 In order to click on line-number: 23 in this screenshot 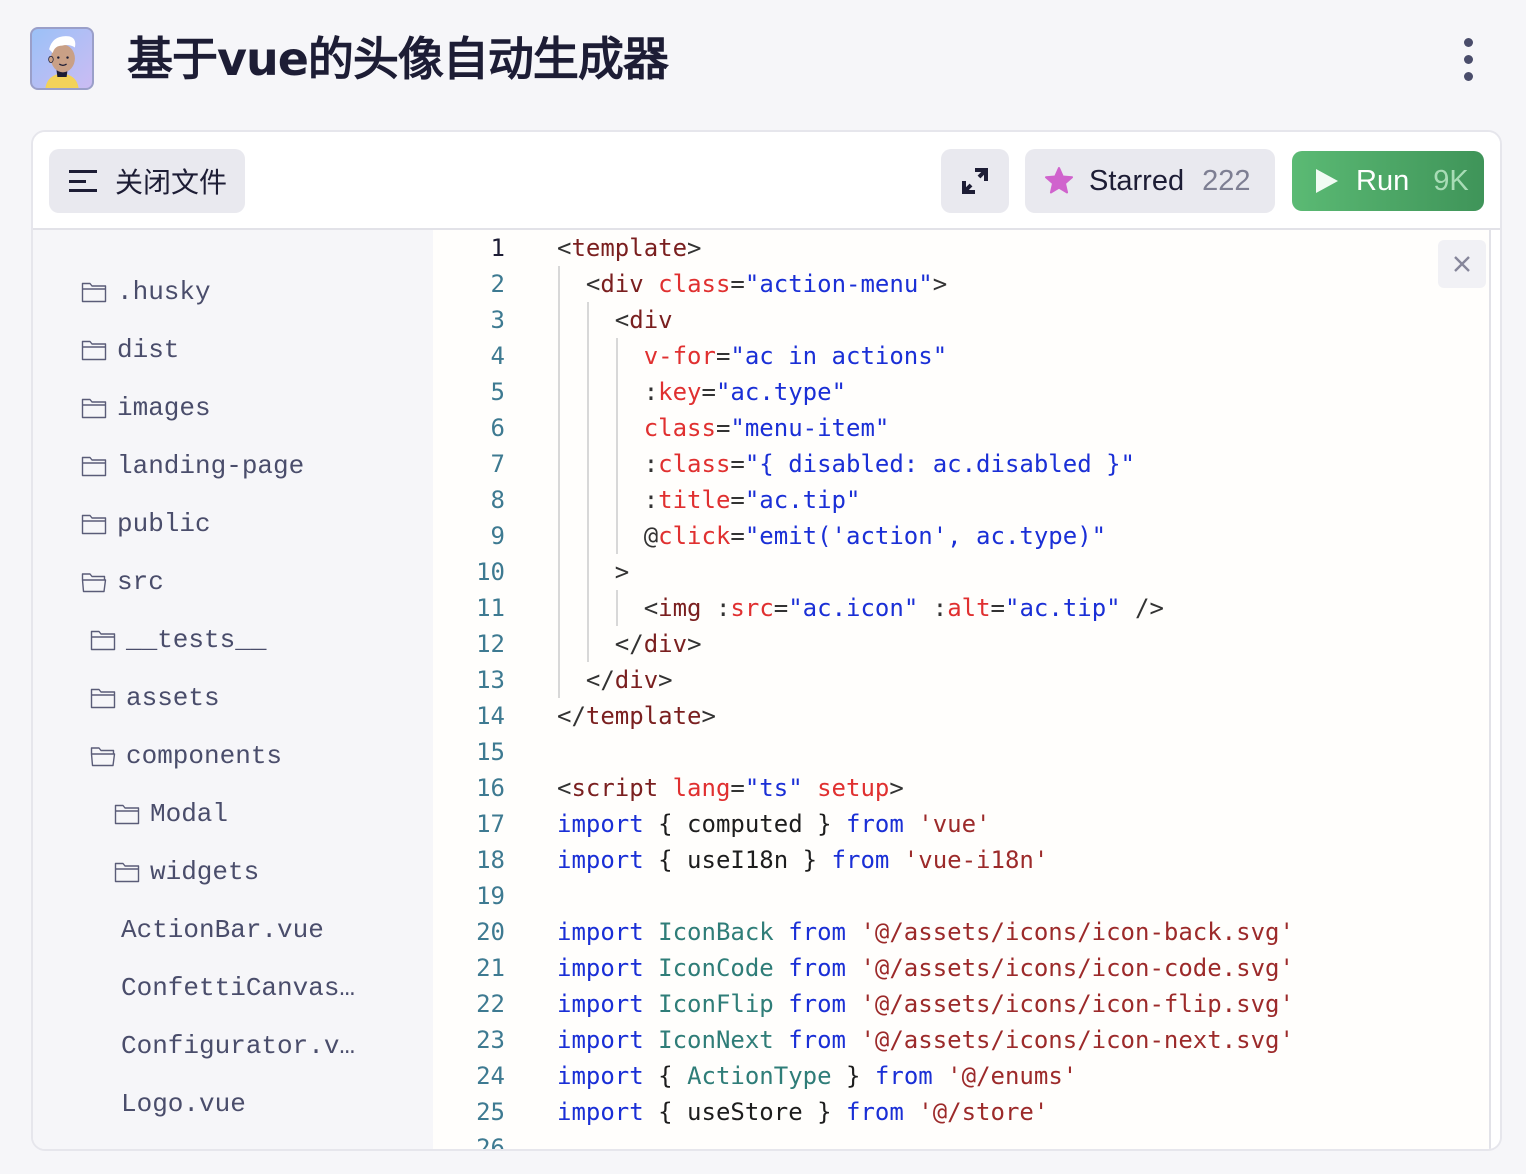, I will do `click(490, 1040)`.